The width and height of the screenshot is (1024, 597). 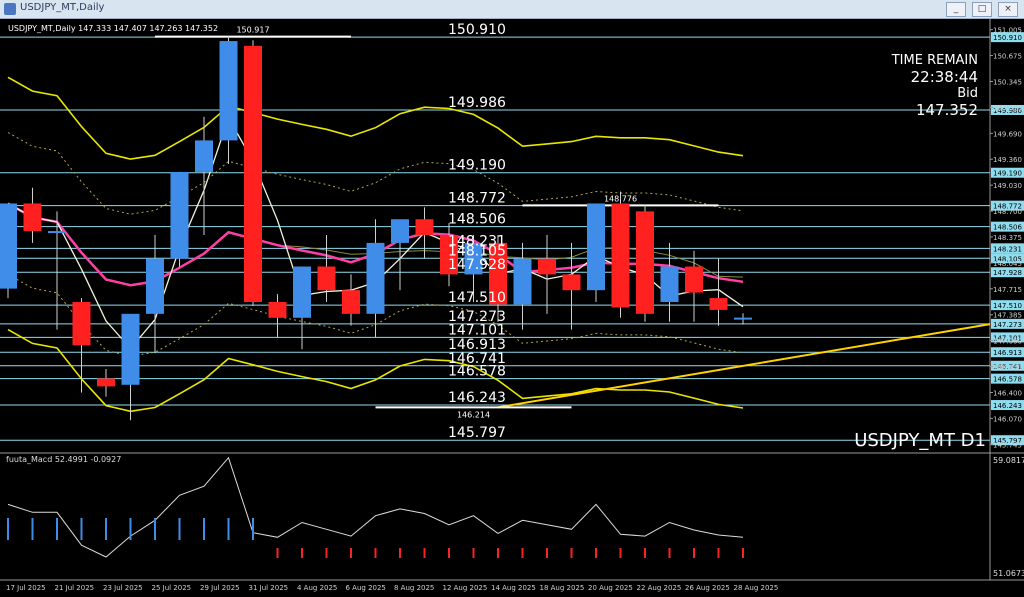 What do you see at coordinates (63, 459) in the screenshot?
I see `indicator-label: fuuta_Macd 52.4991 -0.0927` at bounding box center [63, 459].